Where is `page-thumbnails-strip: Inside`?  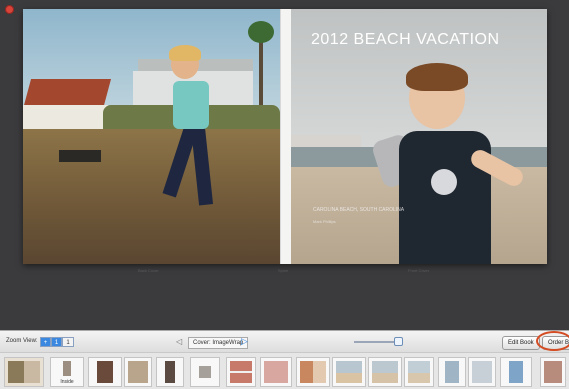
page-thumbnails-strip: Inside is located at coordinates (284, 370).